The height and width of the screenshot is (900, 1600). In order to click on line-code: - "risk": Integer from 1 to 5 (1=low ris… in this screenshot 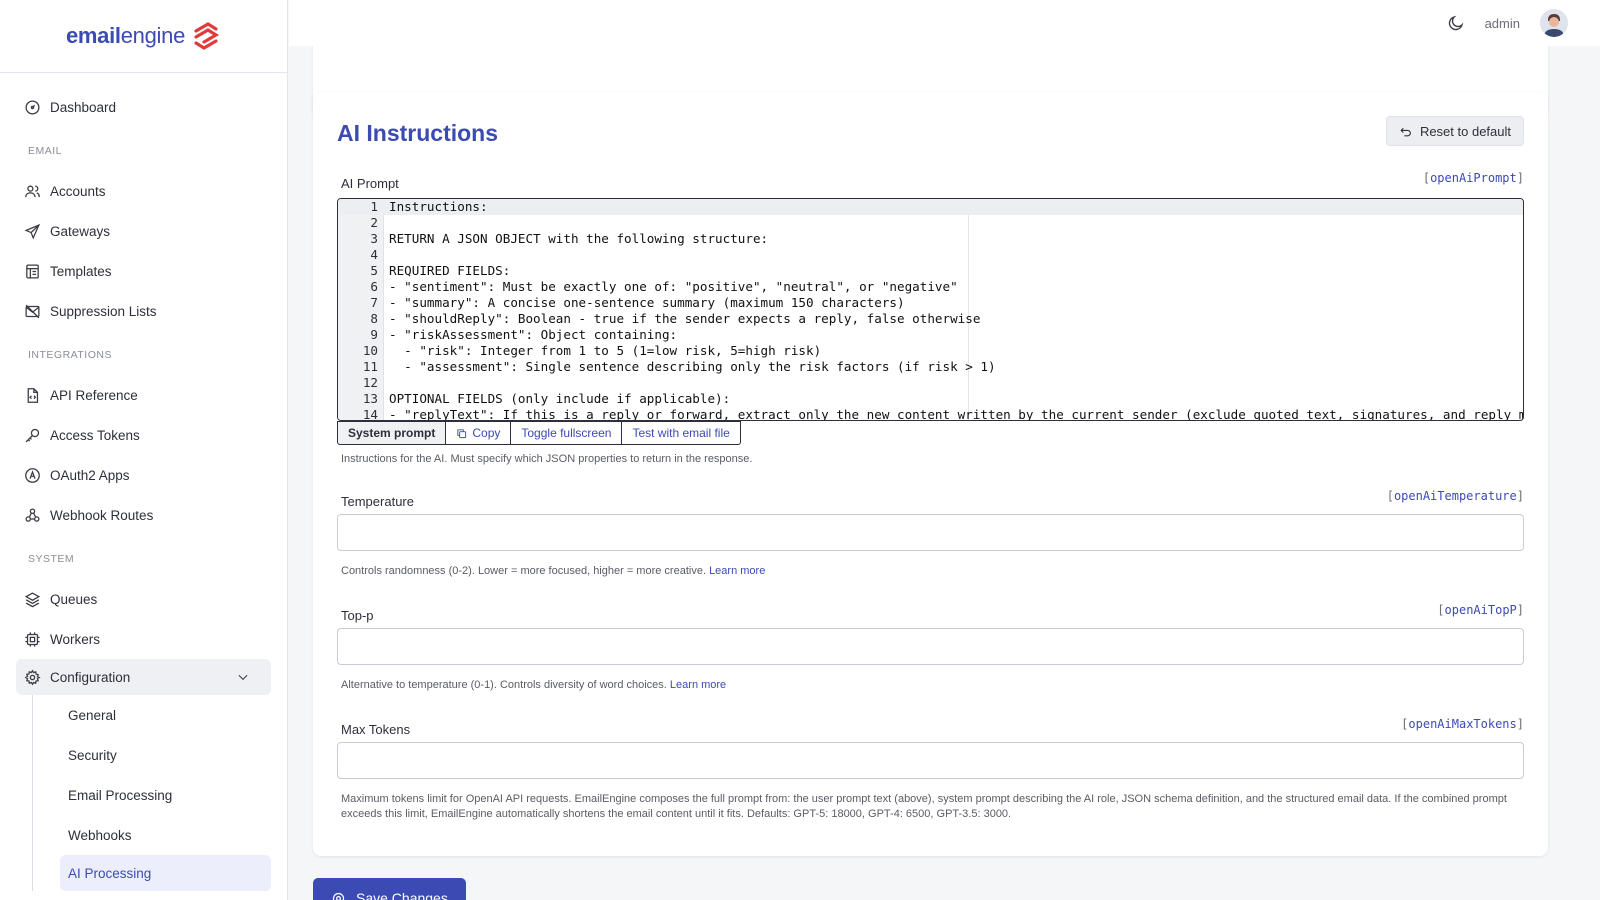, I will do `click(605, 350)`.